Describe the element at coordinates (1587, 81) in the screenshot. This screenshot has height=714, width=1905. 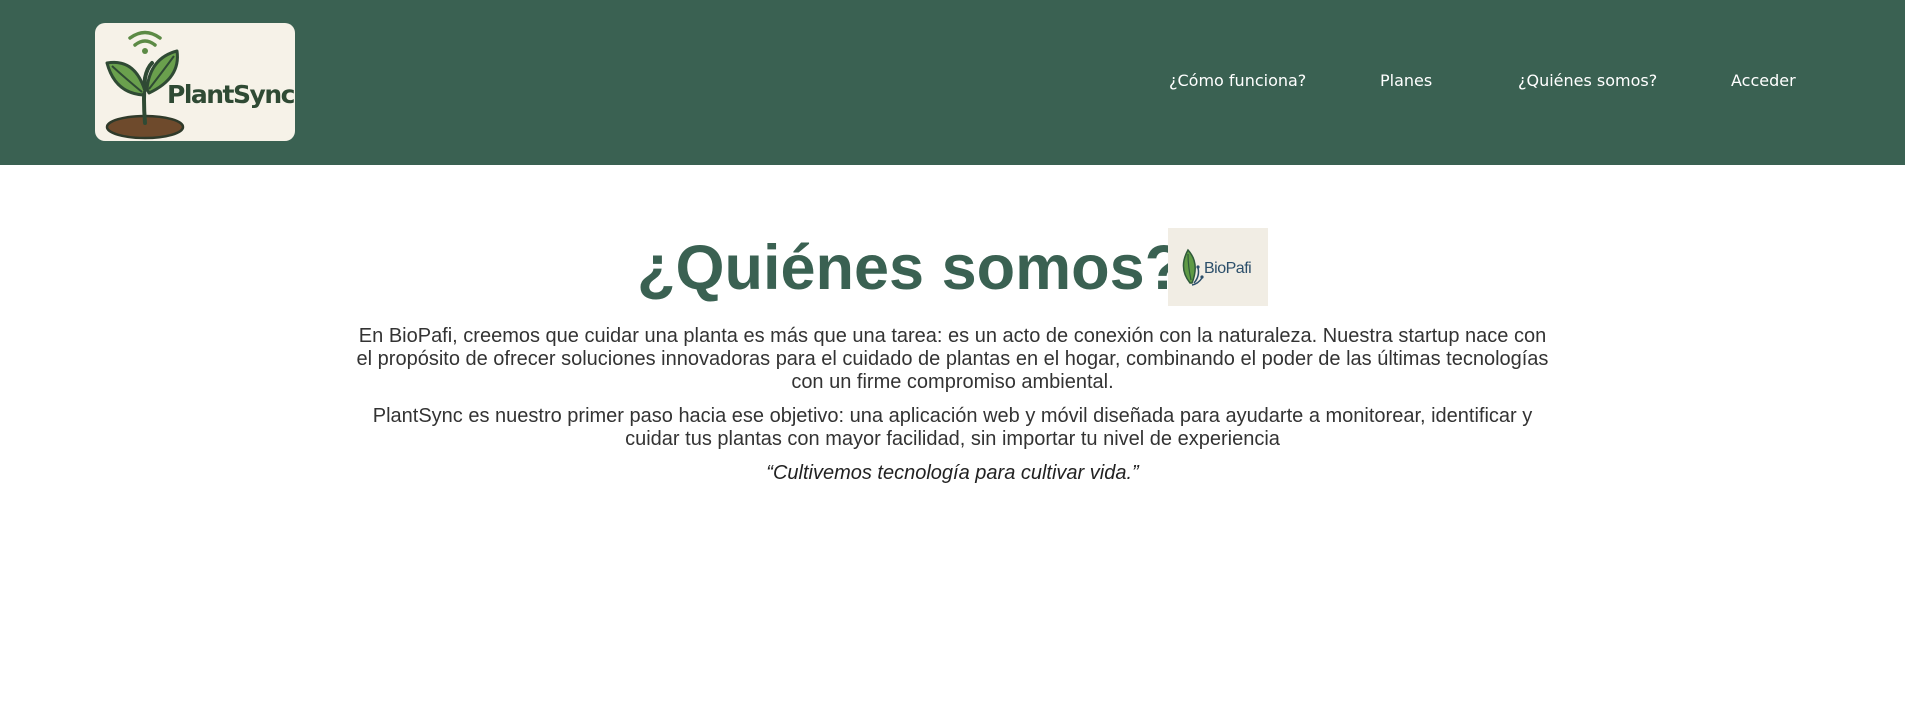
I see `nav-link-quienes-somos: ¿Quiénes somos?` at that location.